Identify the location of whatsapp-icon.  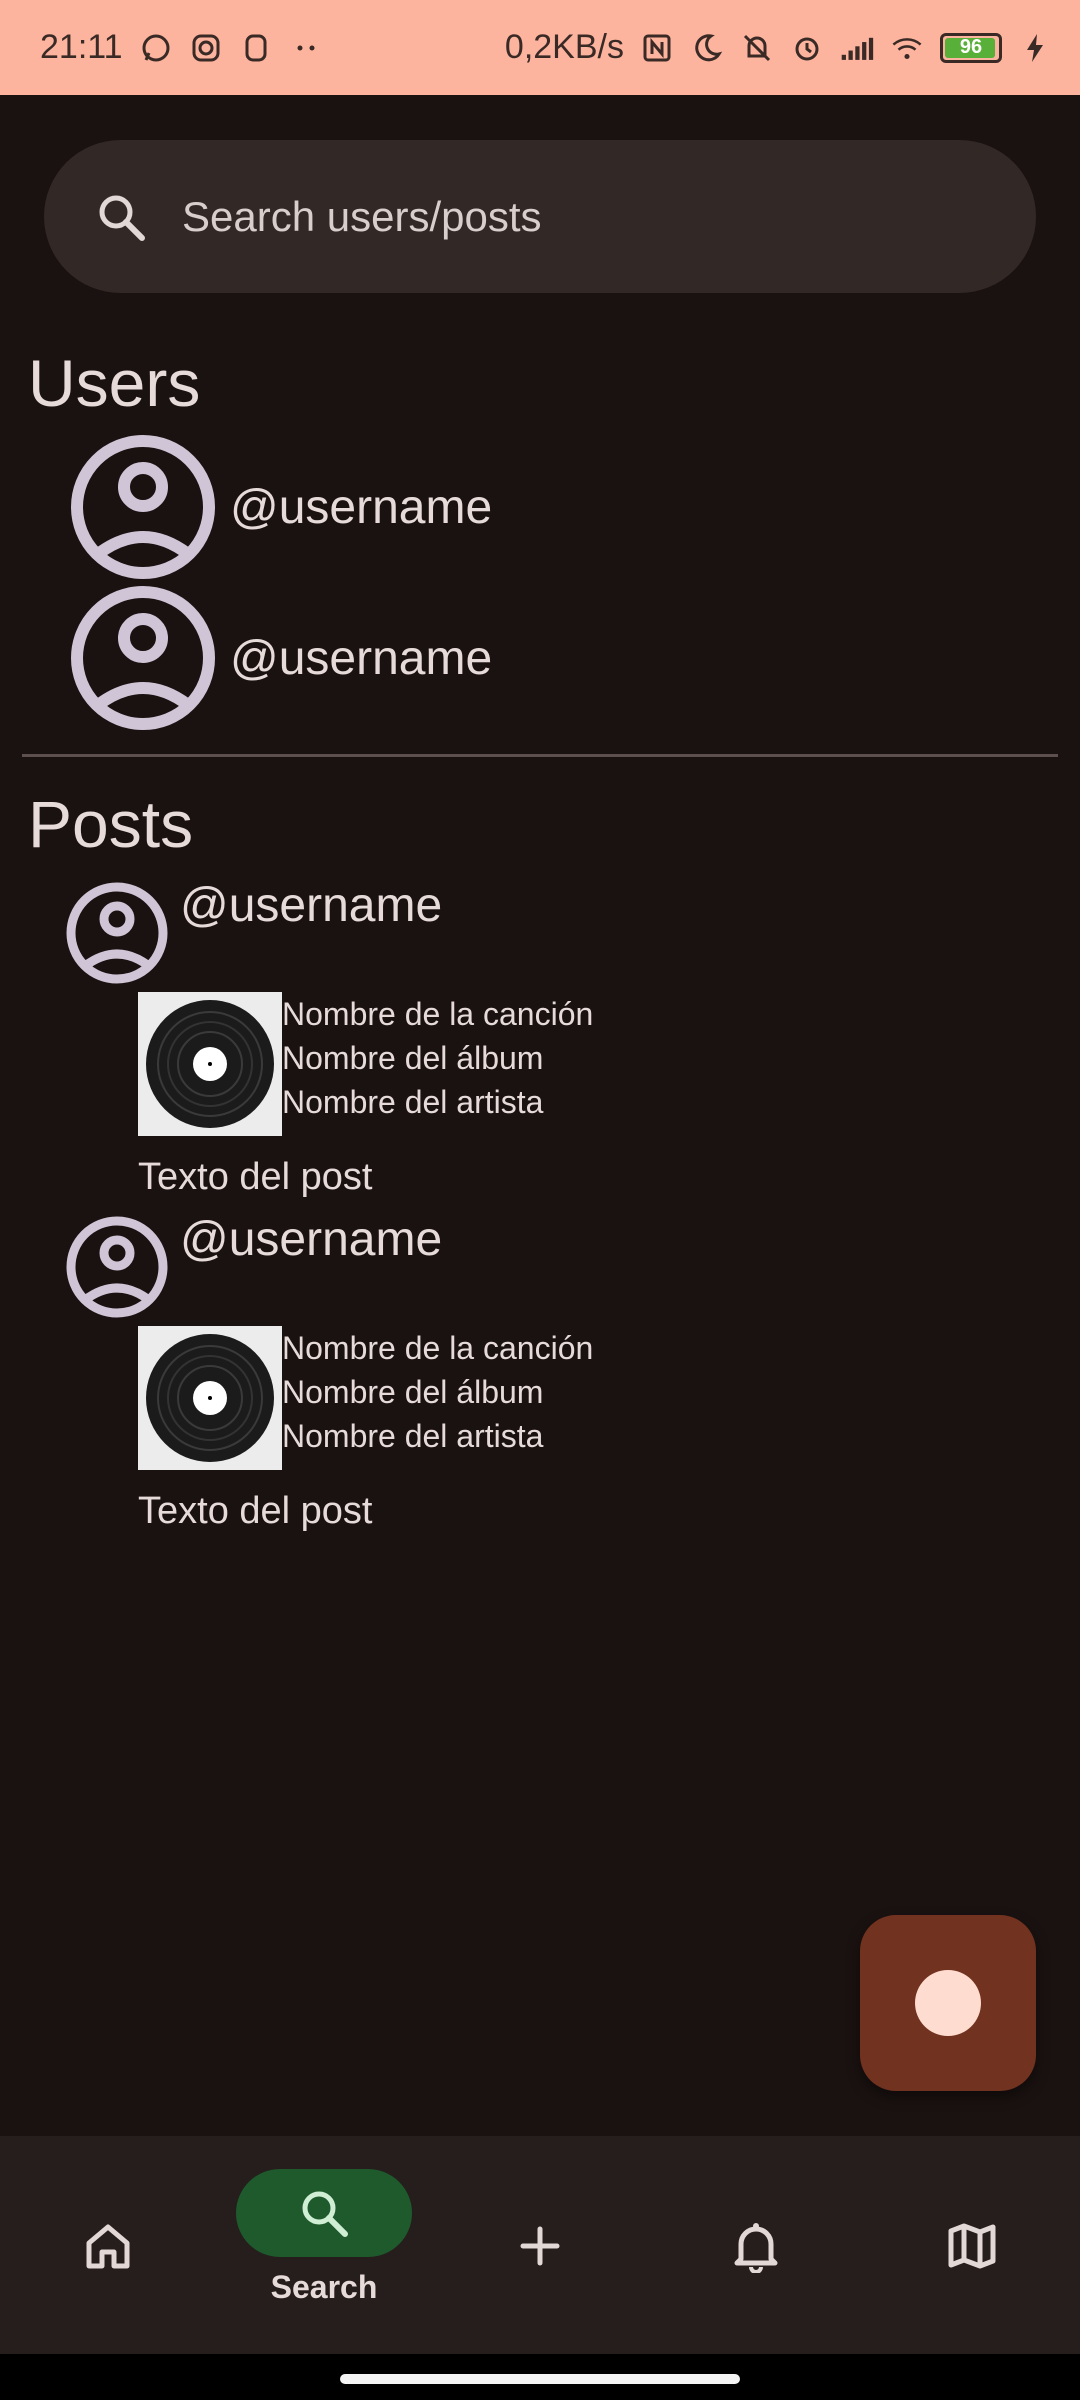
(156, 48).